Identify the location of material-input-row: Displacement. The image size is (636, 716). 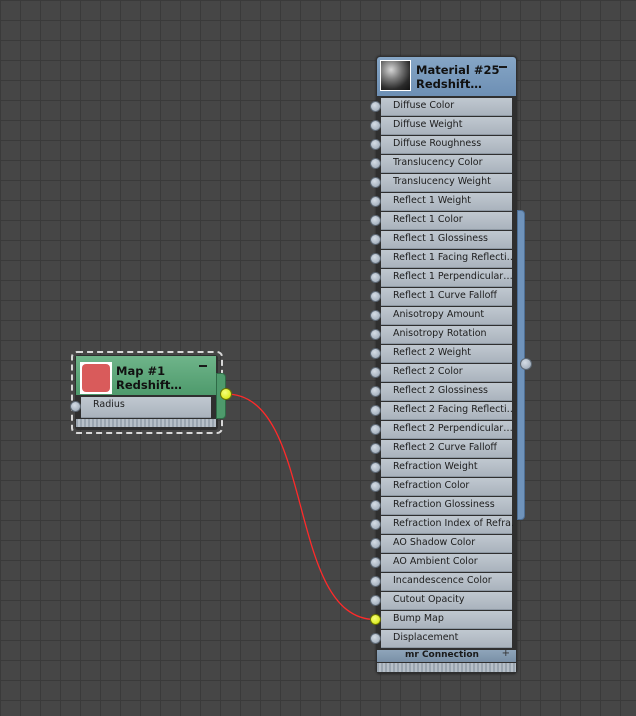
(443, 638).